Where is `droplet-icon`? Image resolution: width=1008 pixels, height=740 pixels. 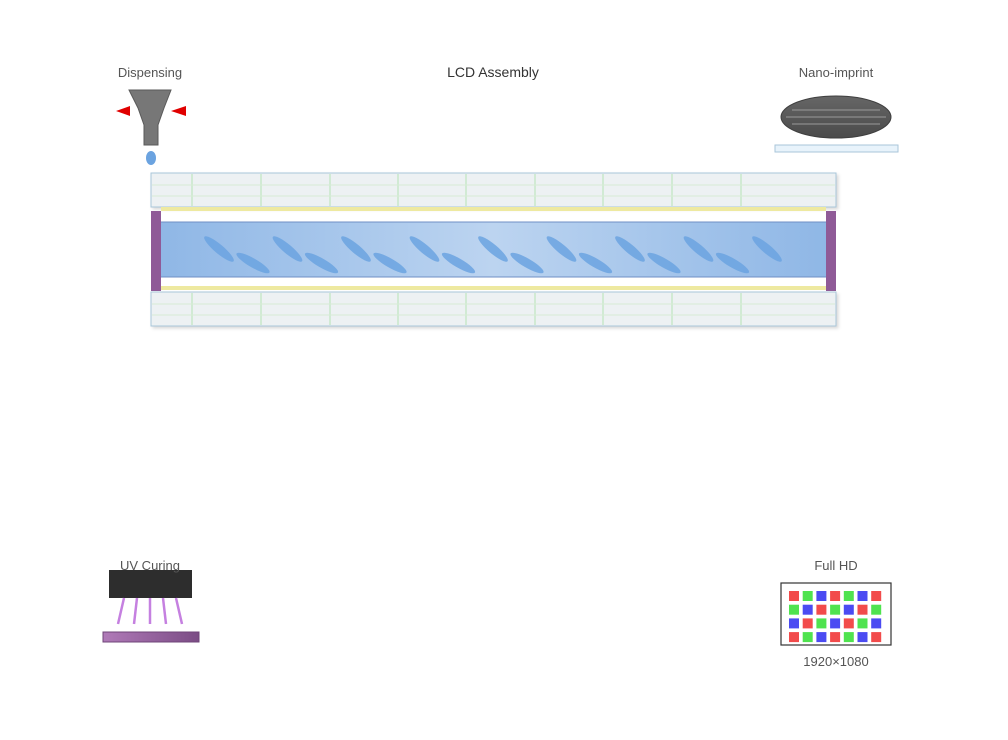 droplet-icon is located at coordinates (151, 158).